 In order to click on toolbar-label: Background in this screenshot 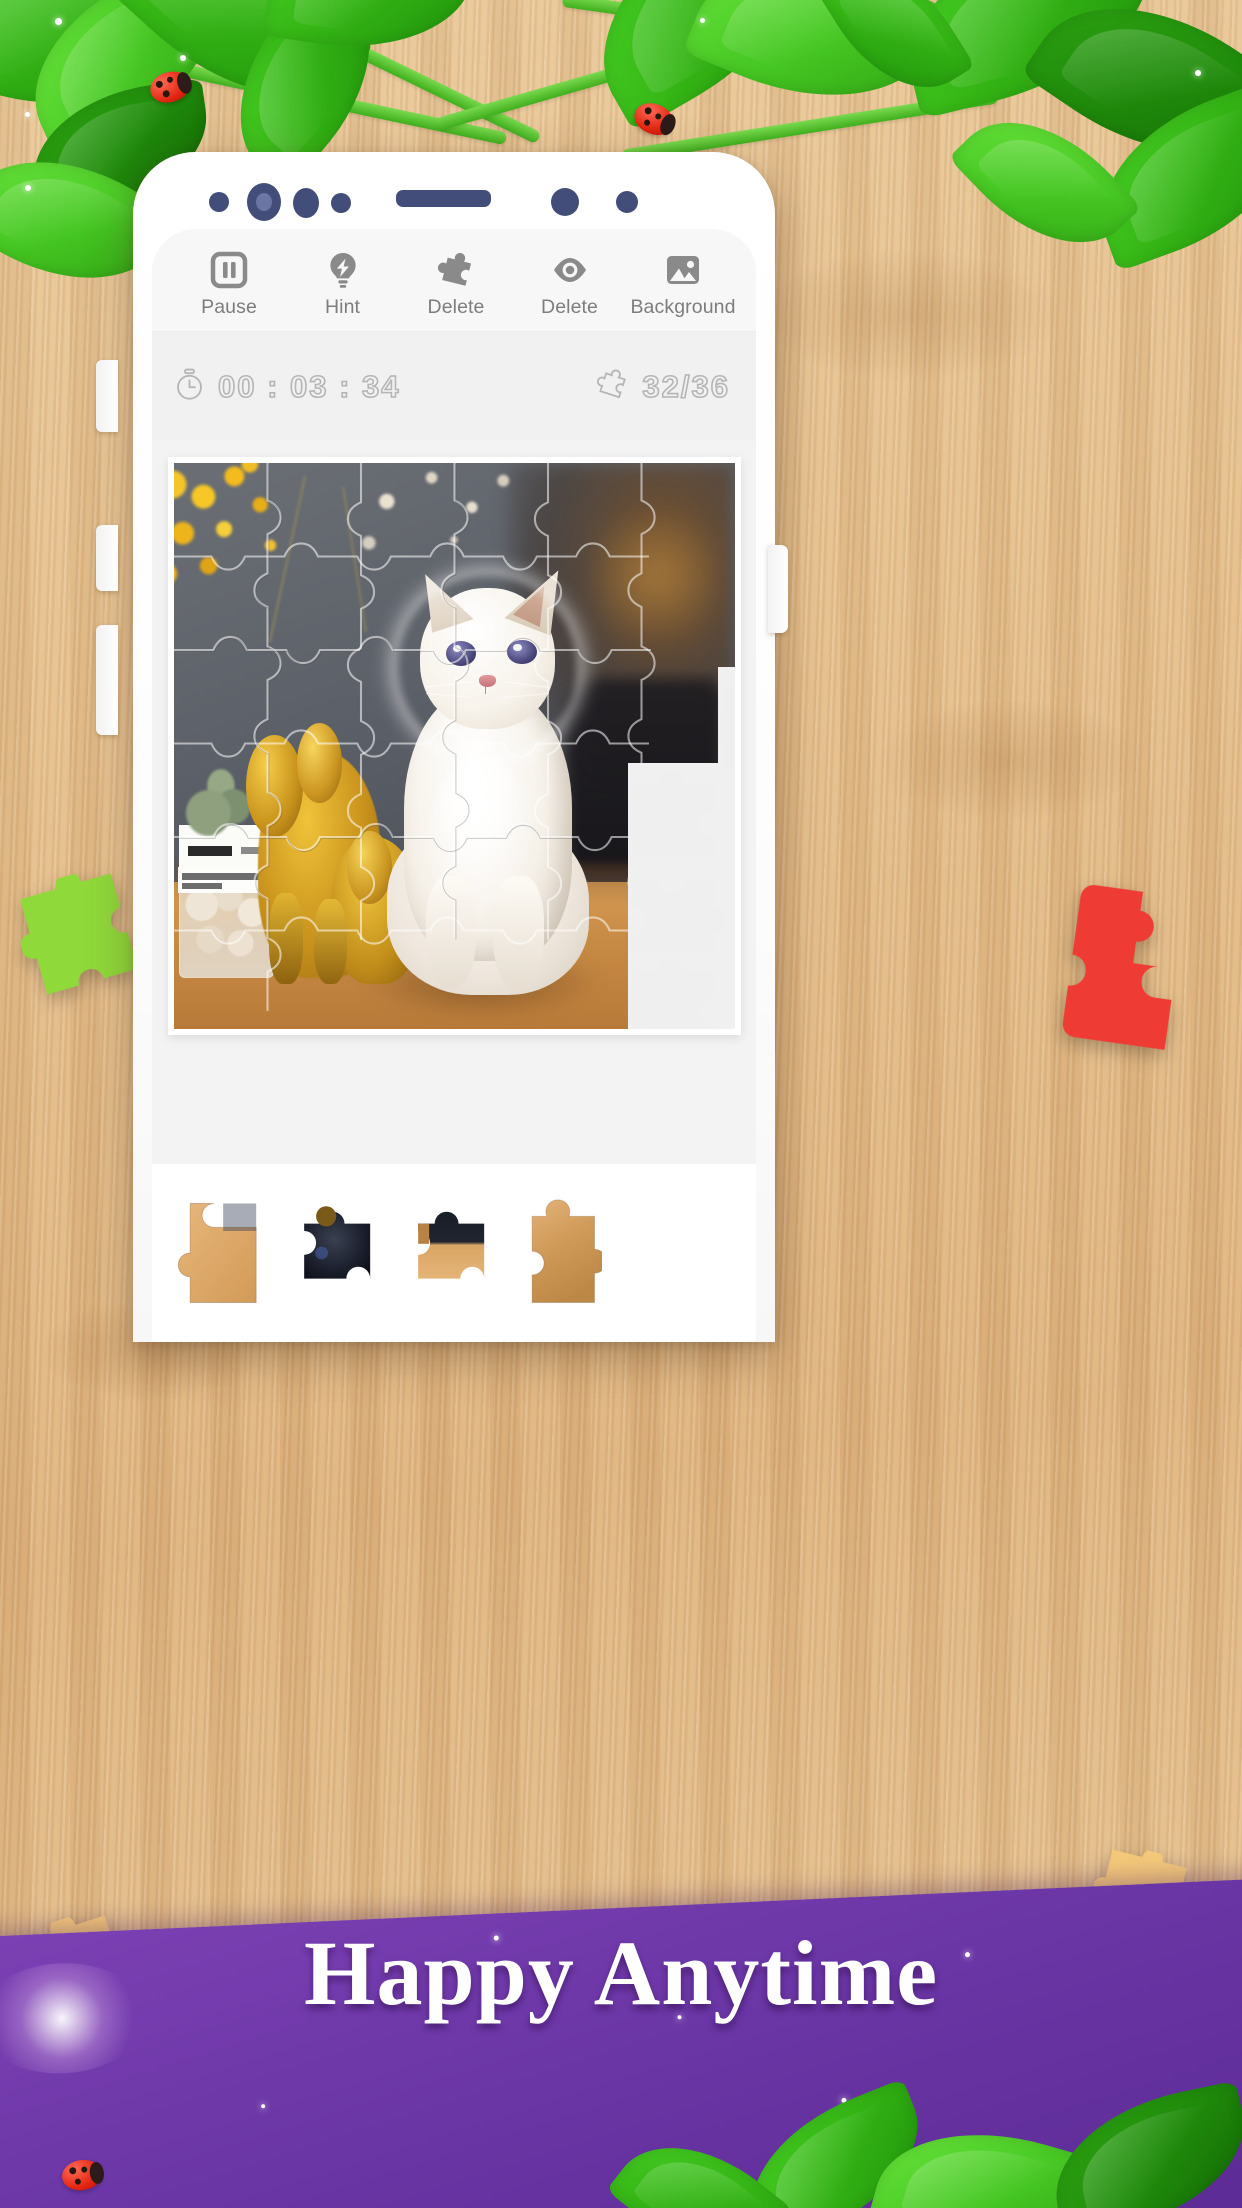, I will do `click(683, 307)`.